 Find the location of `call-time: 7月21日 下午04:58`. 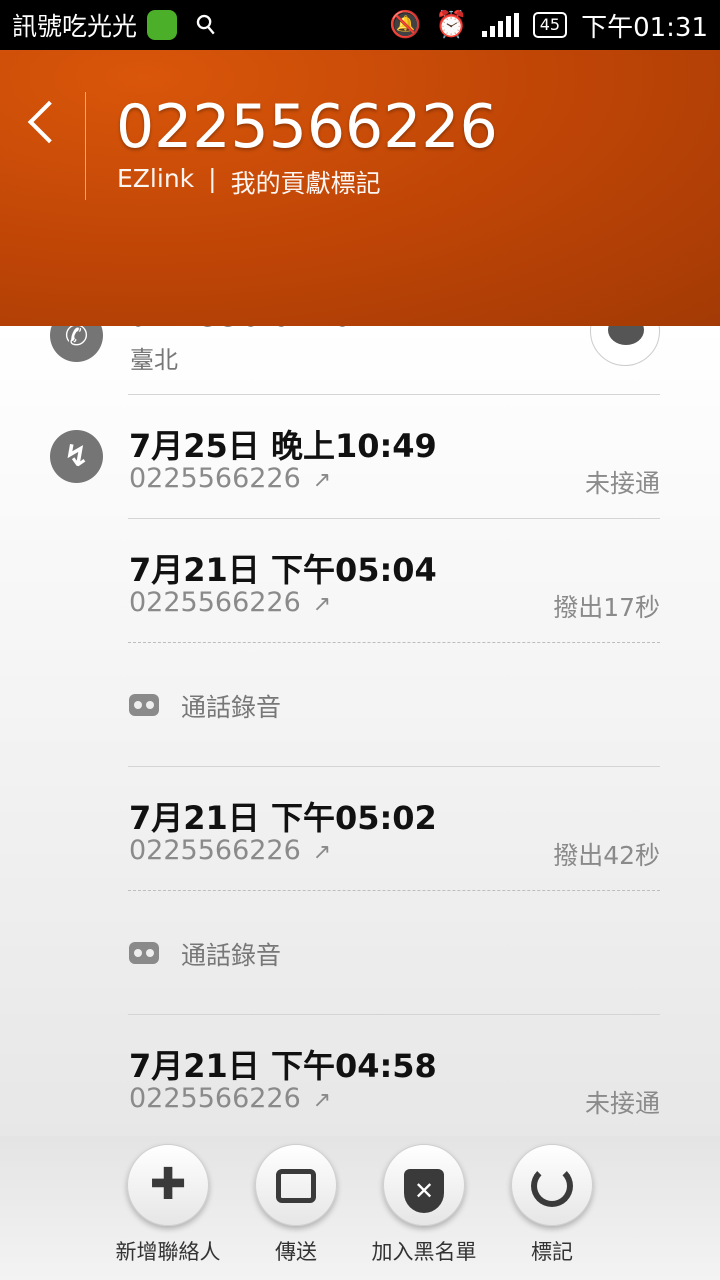

call-time: 7月21日 下午04:58 is located at coordinates (283, 1066).